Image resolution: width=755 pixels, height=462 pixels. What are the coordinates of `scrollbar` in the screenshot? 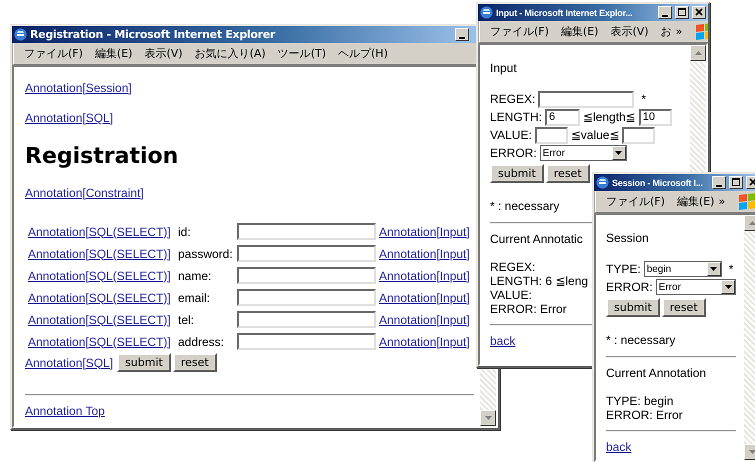 It's located at (488, 397).